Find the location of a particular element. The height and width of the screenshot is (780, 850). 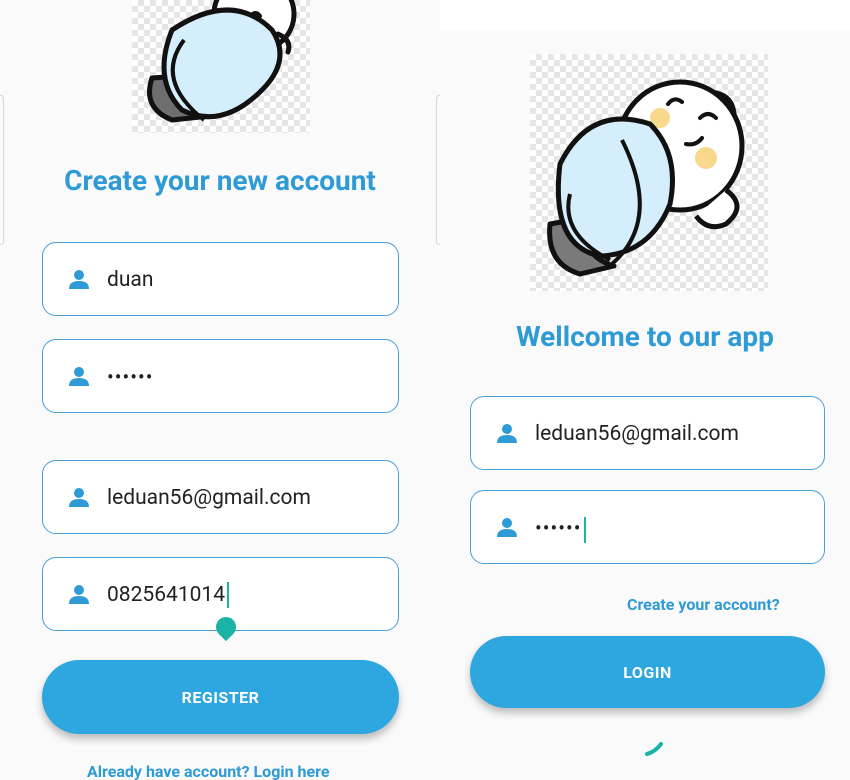

phone-text: 0825641014 is located at coordinates (166, 595).